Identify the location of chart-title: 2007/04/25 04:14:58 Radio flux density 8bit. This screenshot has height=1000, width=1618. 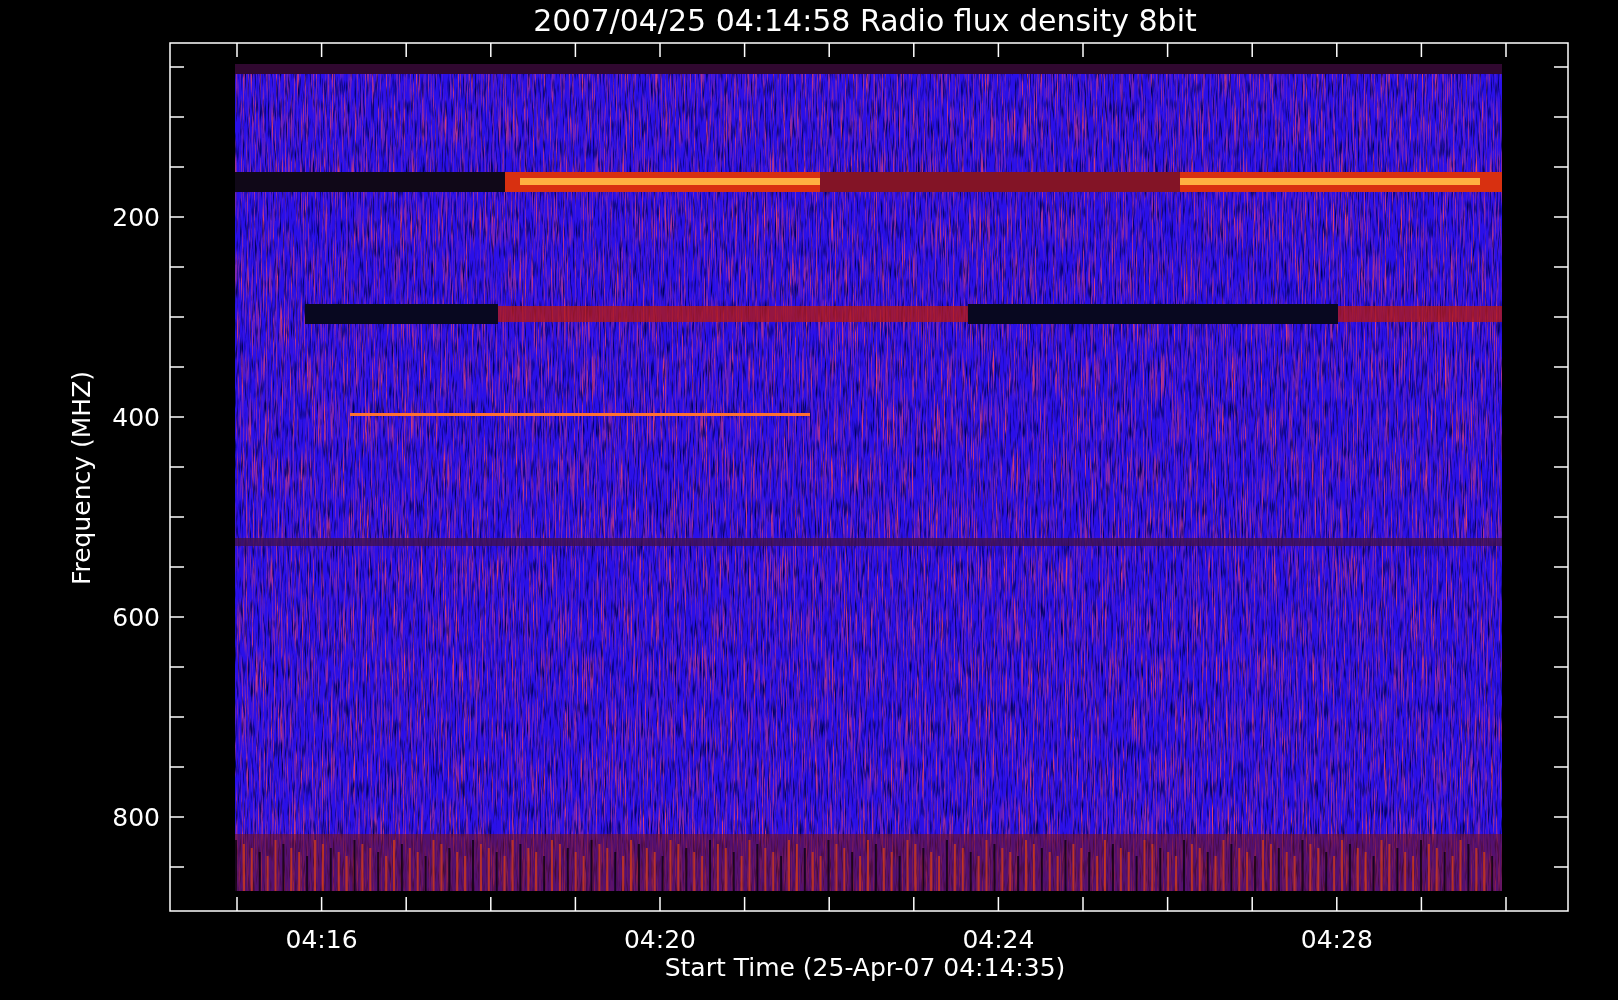
(865, 20).